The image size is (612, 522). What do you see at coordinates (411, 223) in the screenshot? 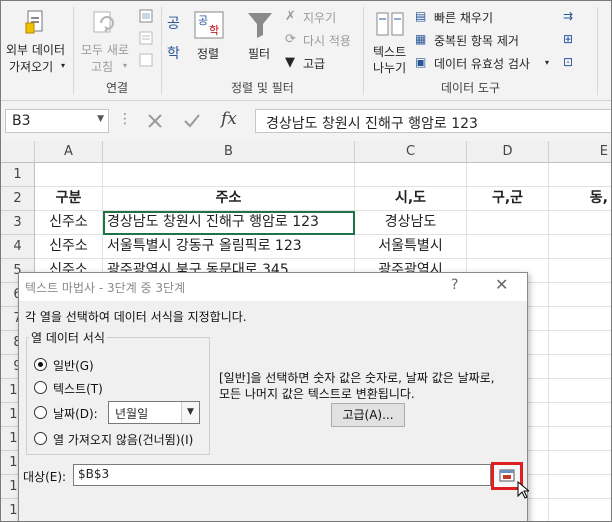
I see `cell-c3: 경상남도` at bounding box center [411, 223].